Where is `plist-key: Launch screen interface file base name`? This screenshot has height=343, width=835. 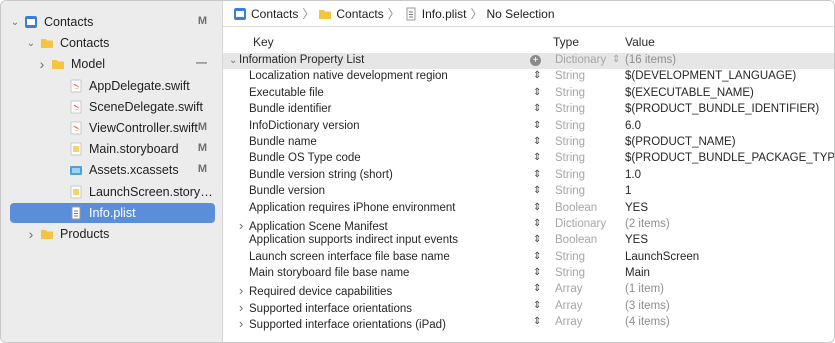
plist-key: Launch screen interface file base name is located at coordinates (344, 257).